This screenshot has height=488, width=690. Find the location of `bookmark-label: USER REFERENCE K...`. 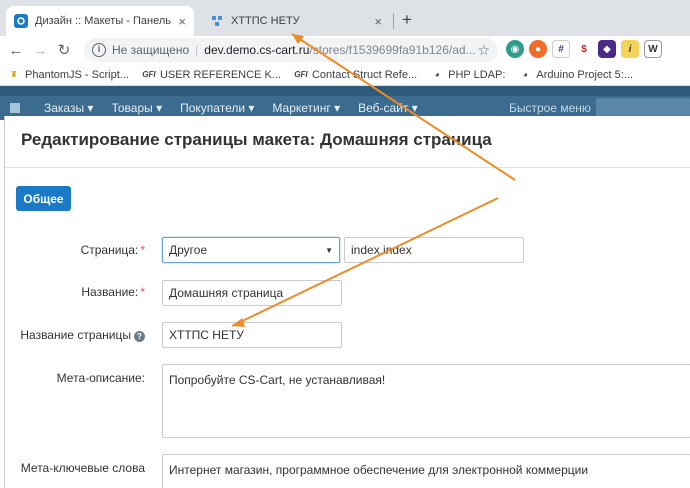

bookmark-label: USER REFERENCE K... is located at coordinates (220, 74).